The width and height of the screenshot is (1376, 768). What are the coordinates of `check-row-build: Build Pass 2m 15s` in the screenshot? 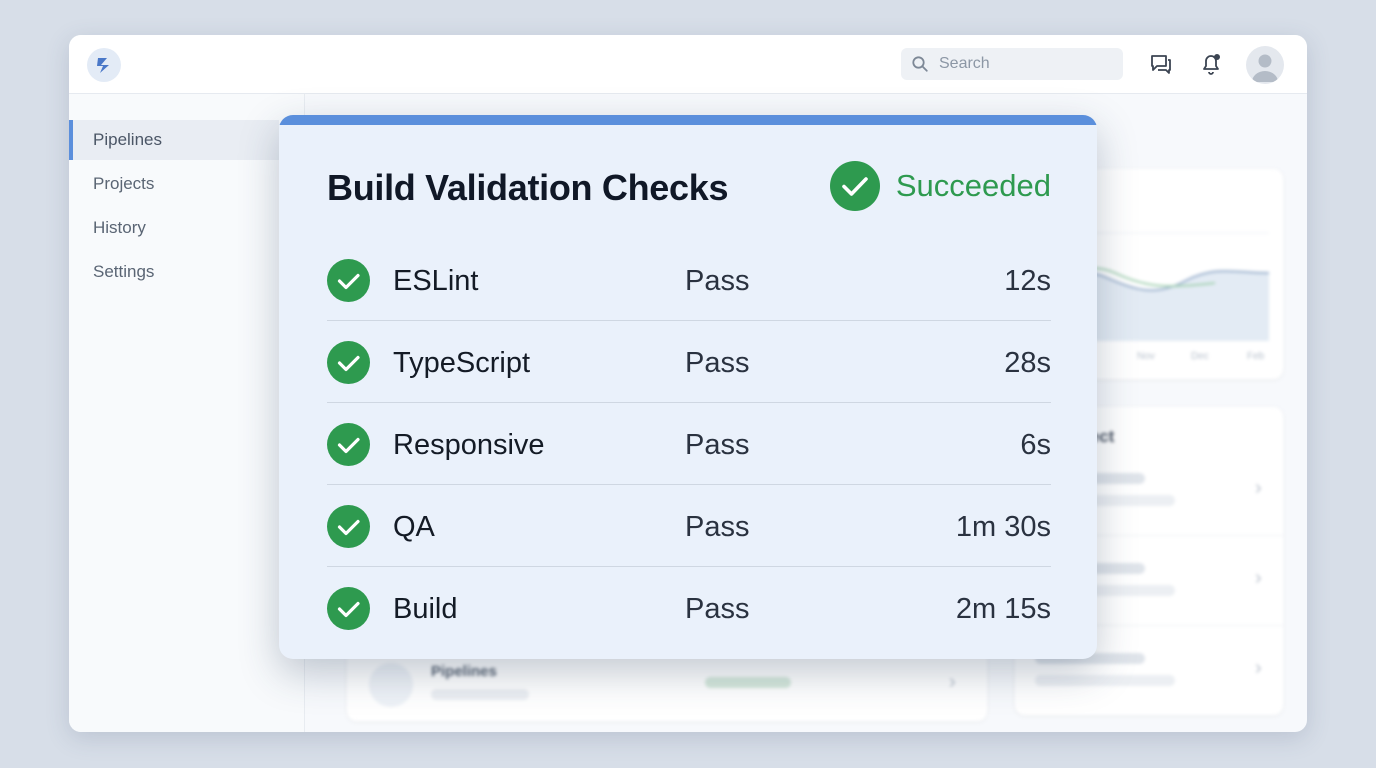 It's located at (689, 608).